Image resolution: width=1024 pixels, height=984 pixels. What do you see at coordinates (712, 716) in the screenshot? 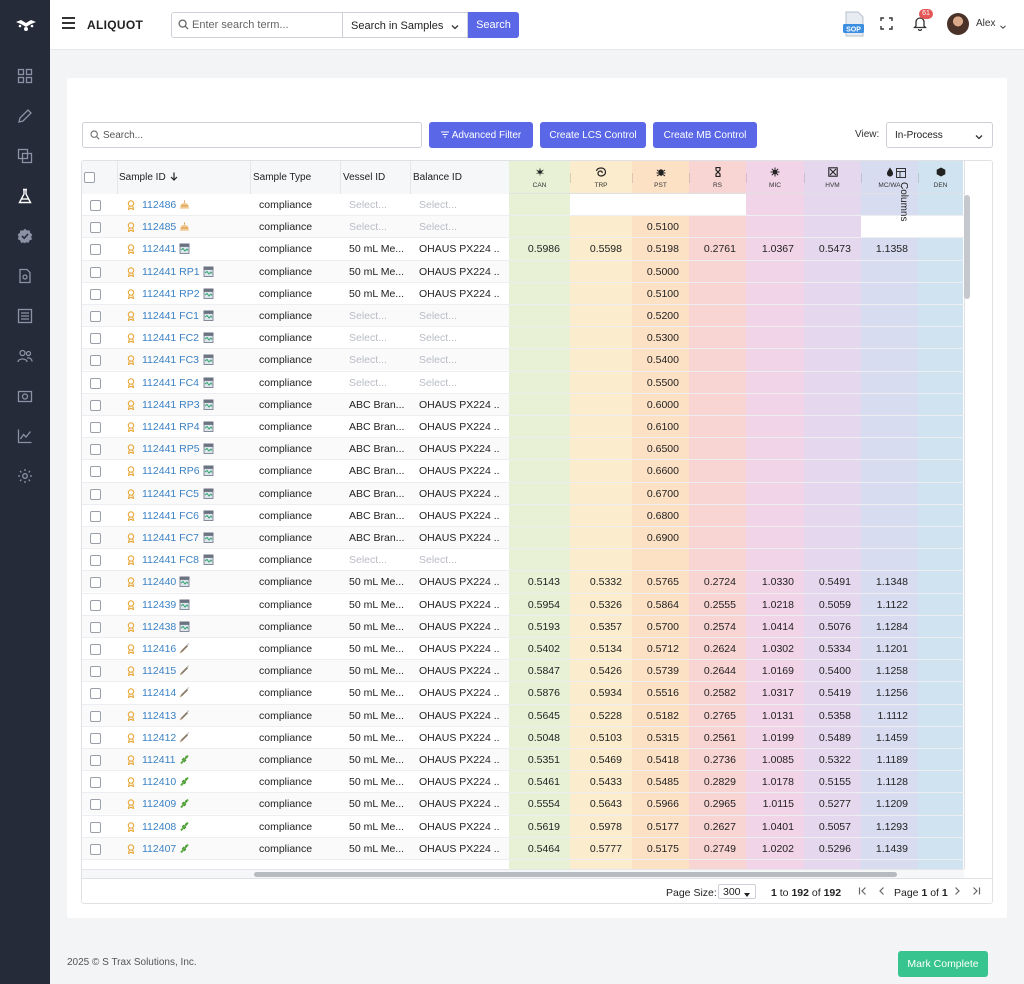
I see `result-value: 0.2765` at bounding box center [712, 716].